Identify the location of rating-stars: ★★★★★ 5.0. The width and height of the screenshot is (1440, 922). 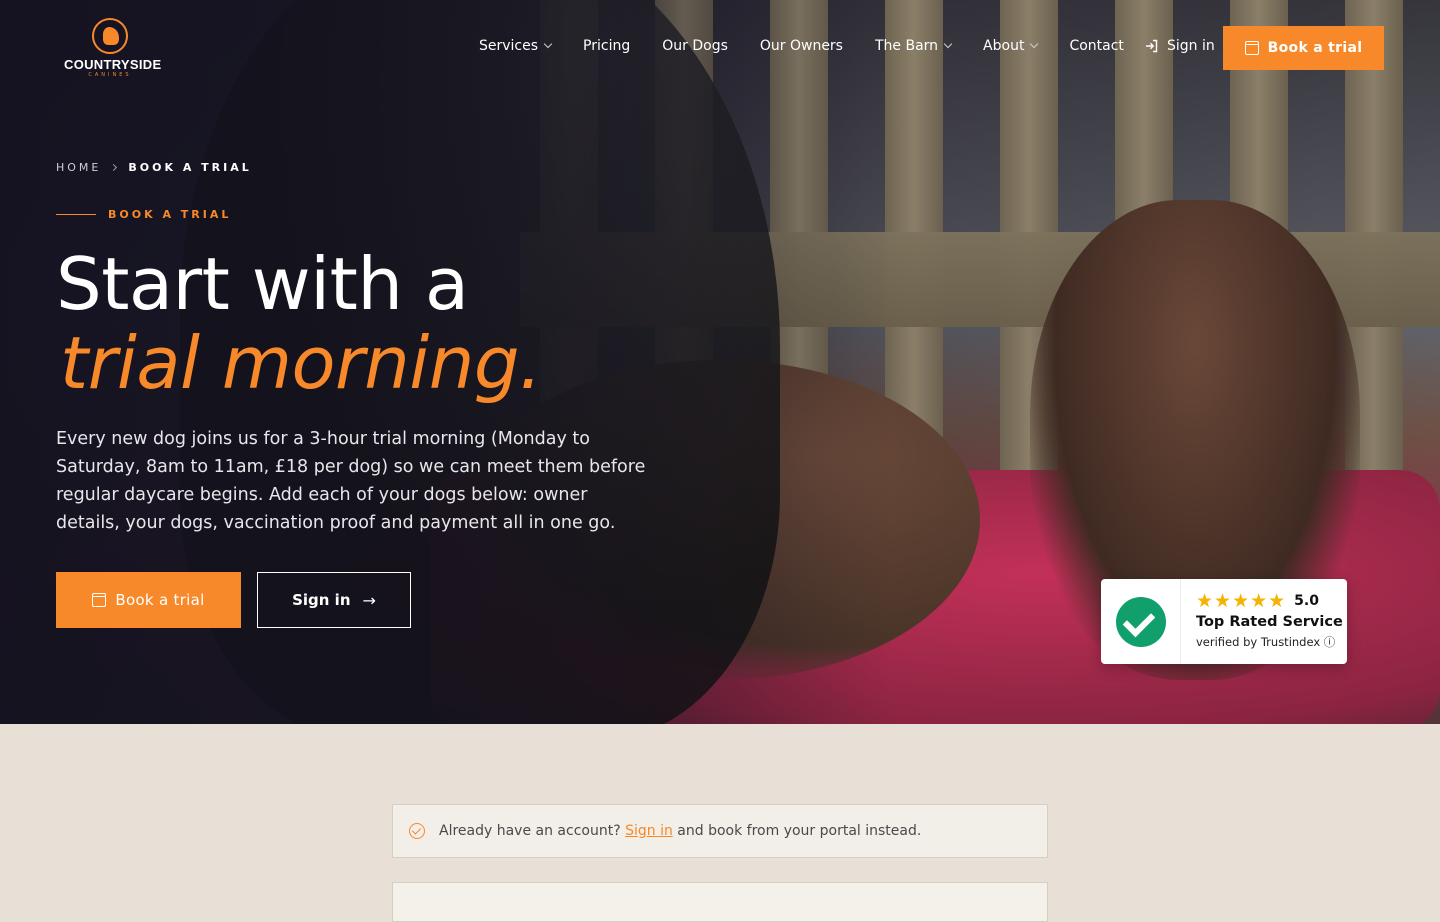
(1269, 601).